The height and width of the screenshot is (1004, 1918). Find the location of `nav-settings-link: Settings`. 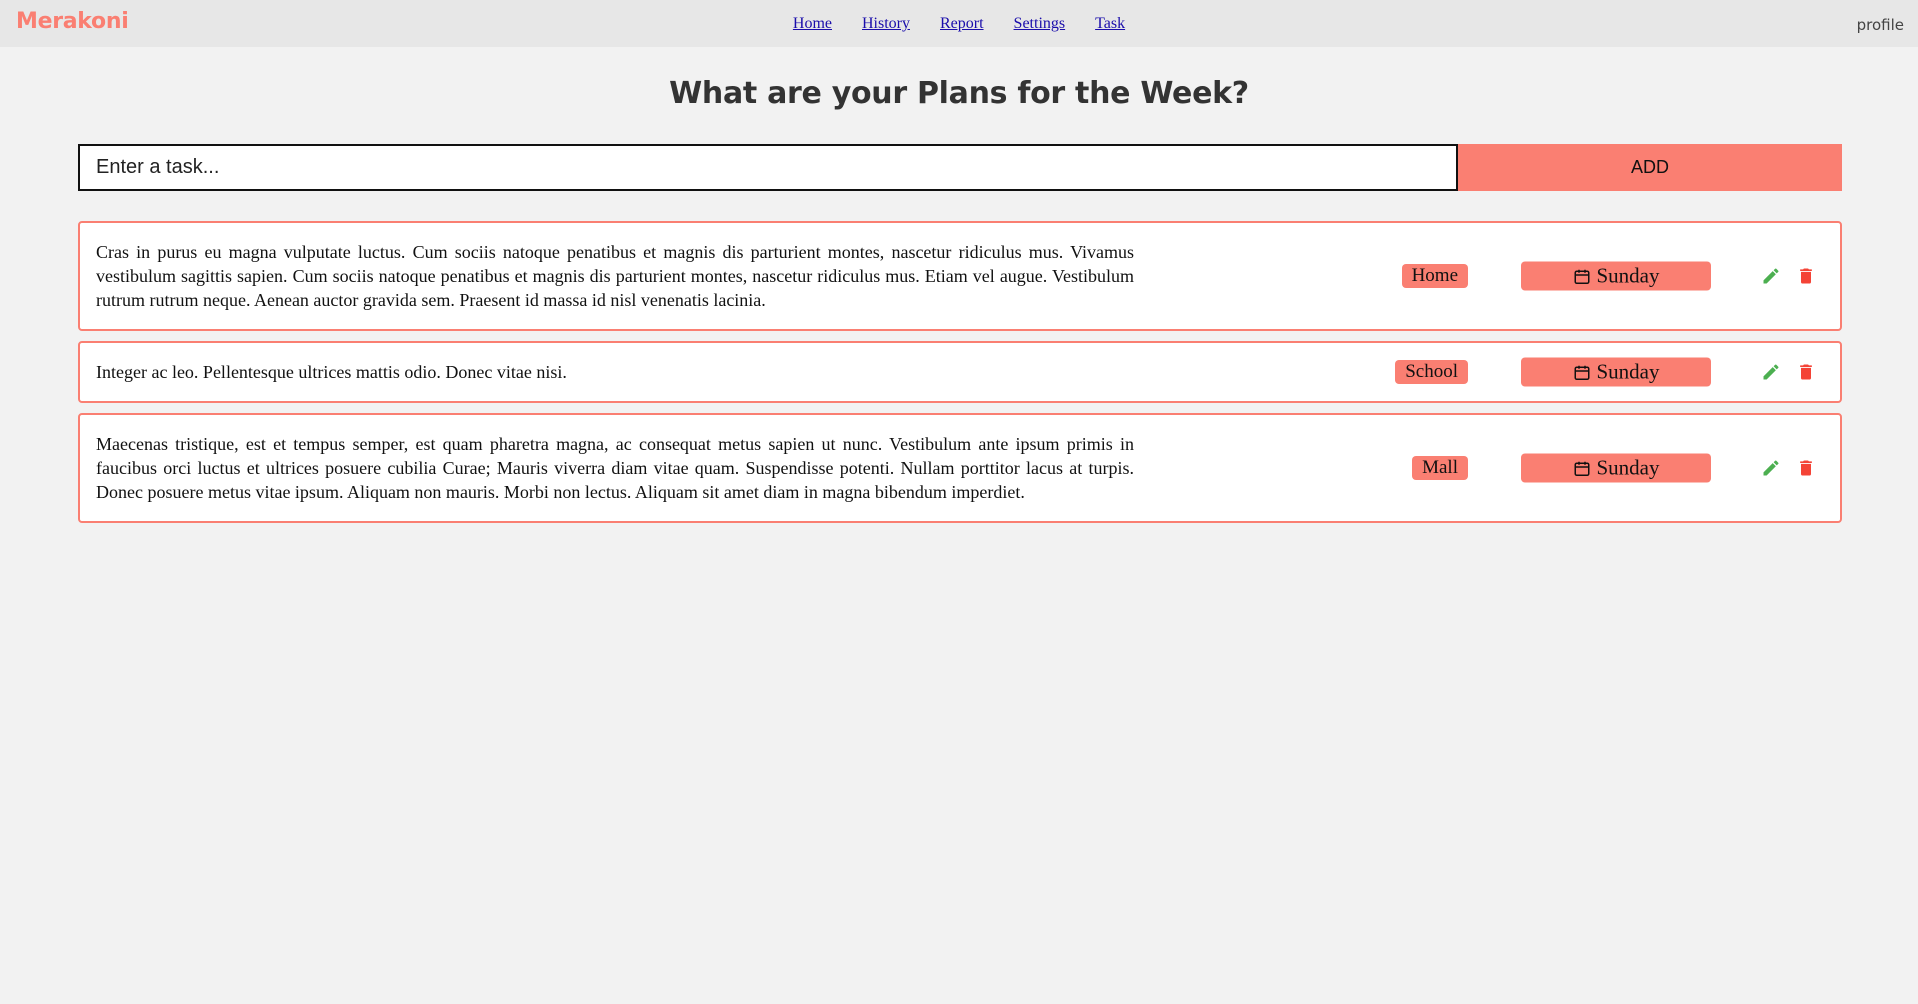

nav-settings-link: Settings is located at coordinates (1040, 24).